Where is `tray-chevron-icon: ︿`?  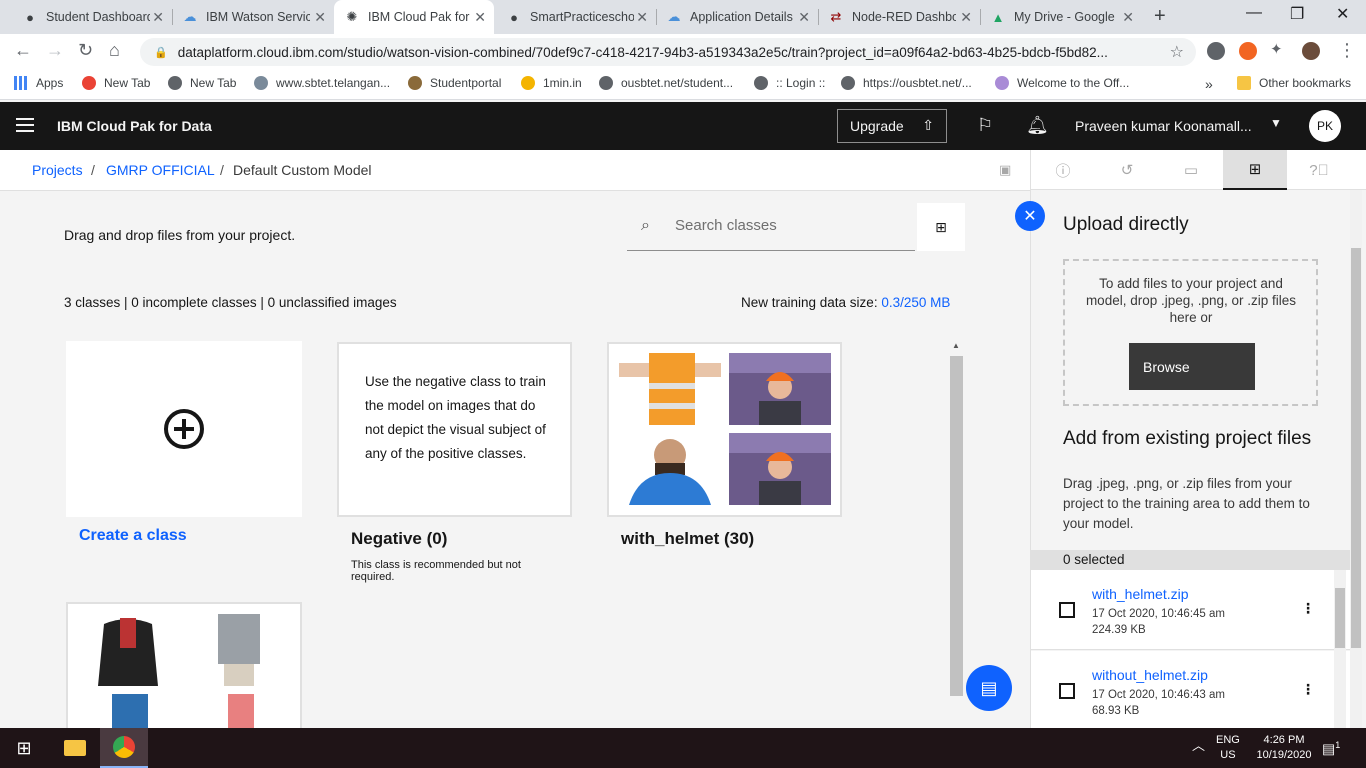
tray-chevron-icon: ︿ is located at coordinates (1198, 745).